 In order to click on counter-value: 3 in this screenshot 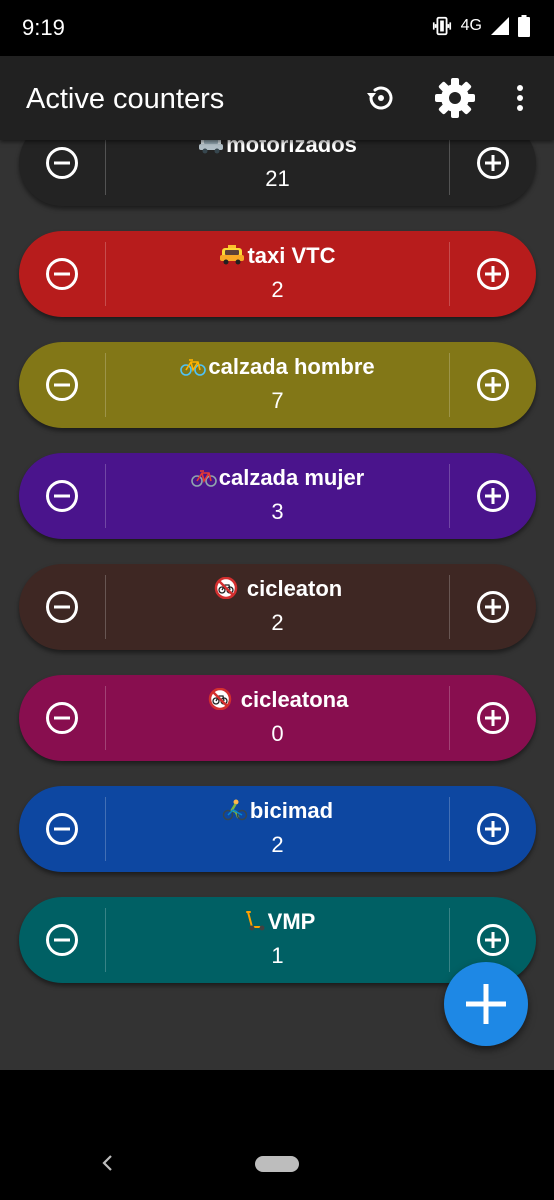, I will do `click(277, 511)`.